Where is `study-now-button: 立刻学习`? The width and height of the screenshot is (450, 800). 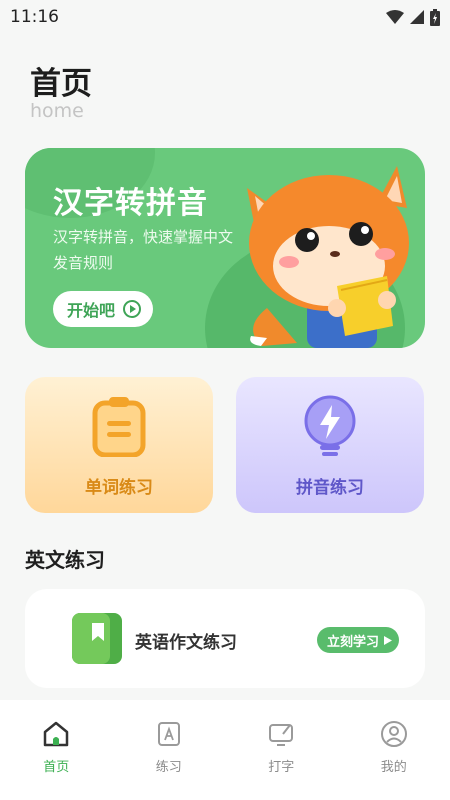
study-now-button: 立刻学习 is located at coordinates (358, 640).